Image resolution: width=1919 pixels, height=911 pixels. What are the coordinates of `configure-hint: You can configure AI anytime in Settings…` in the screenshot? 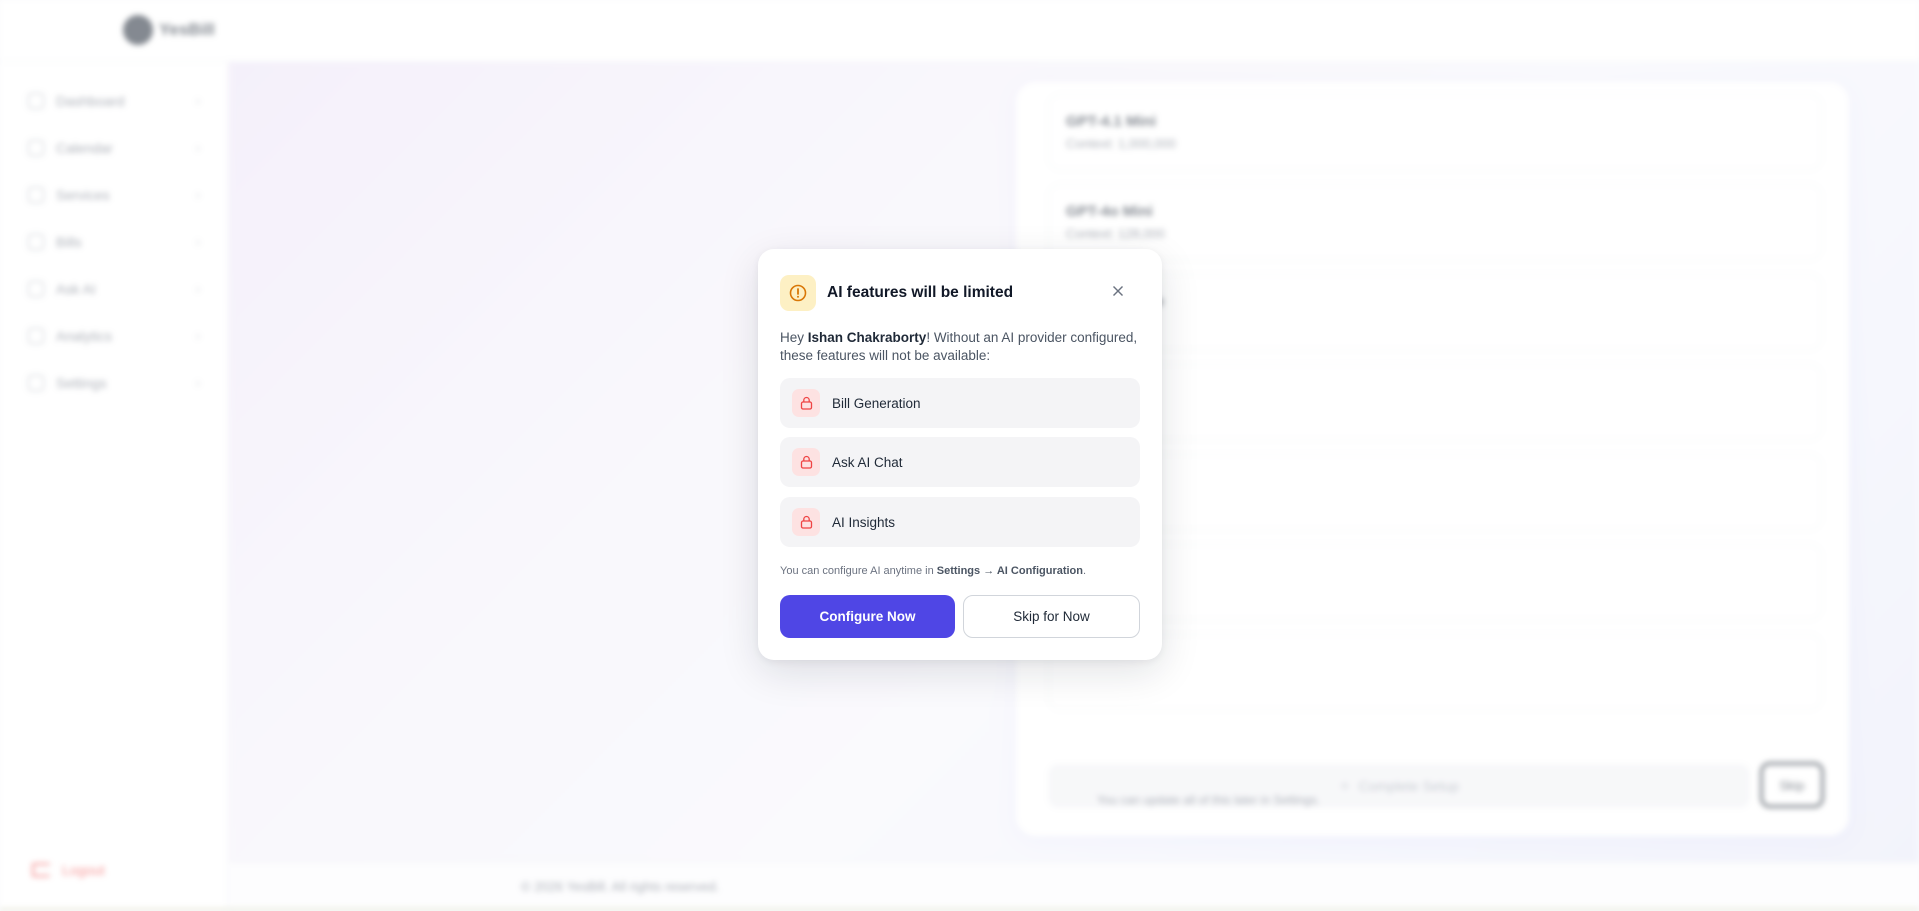 It's located at (933, 571).